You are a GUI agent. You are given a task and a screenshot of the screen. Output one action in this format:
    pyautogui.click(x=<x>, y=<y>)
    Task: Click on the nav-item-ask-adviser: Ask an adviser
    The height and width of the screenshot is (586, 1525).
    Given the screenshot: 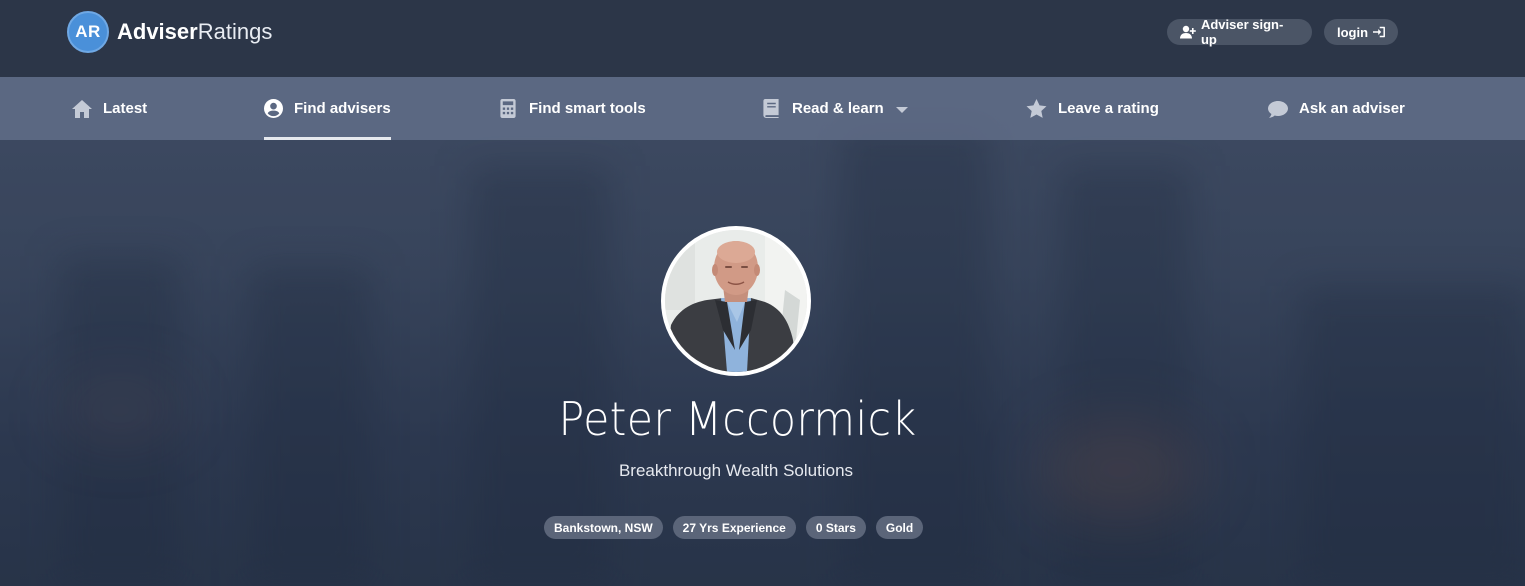 What is the action you would take?
    pyautogui.click(x=1336, y=108)
    